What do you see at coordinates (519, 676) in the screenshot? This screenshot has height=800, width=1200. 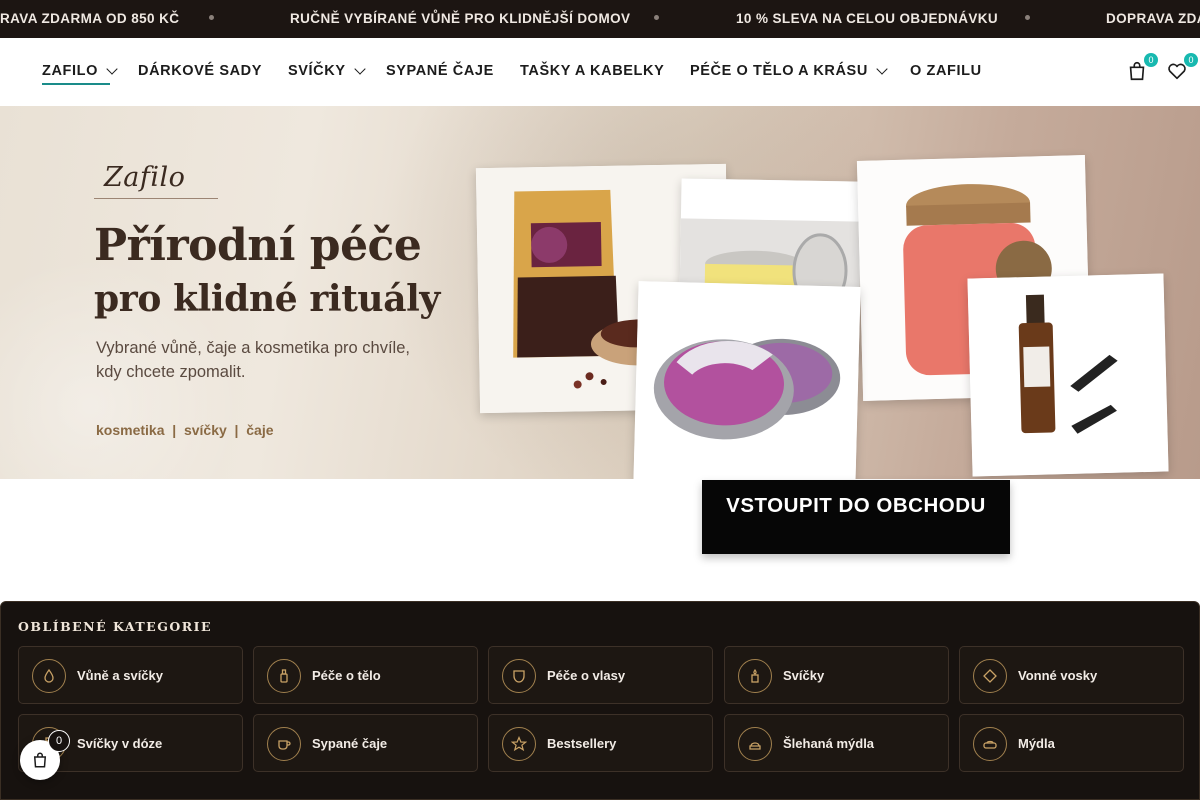 I see `shield-face-icon` at bounding box center [519, 676].